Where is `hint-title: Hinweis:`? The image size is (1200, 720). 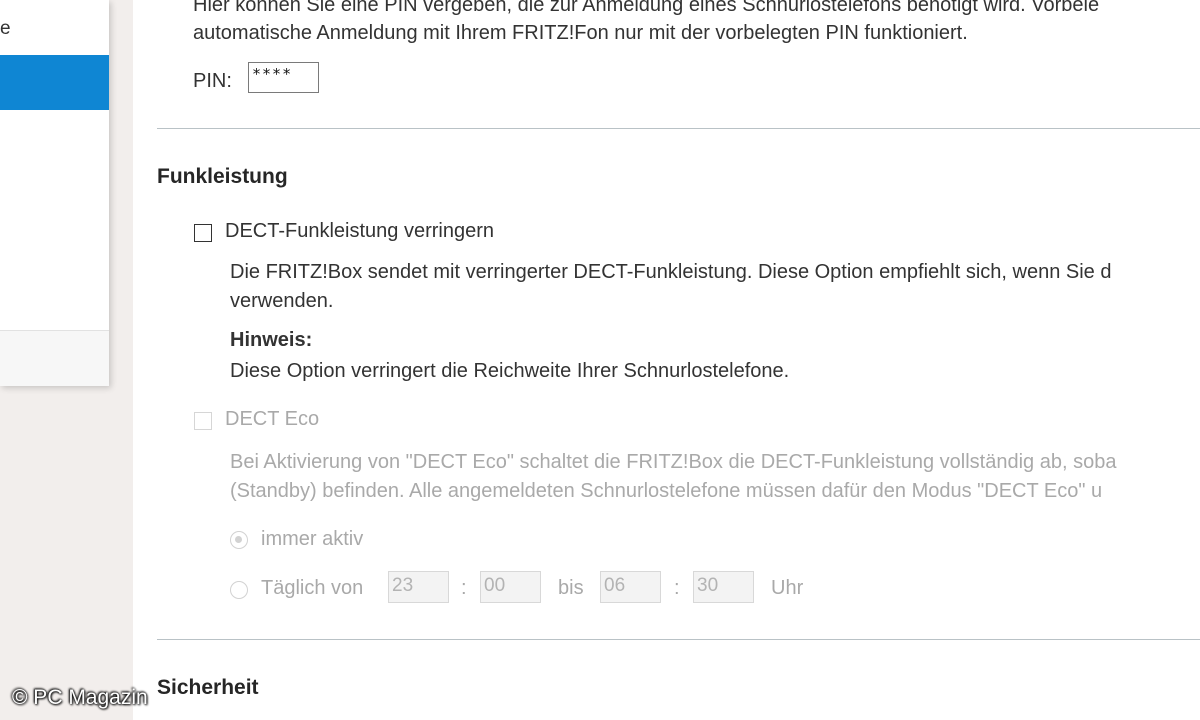 hint-title: Hinweis: is located at coordinates (271, 340).